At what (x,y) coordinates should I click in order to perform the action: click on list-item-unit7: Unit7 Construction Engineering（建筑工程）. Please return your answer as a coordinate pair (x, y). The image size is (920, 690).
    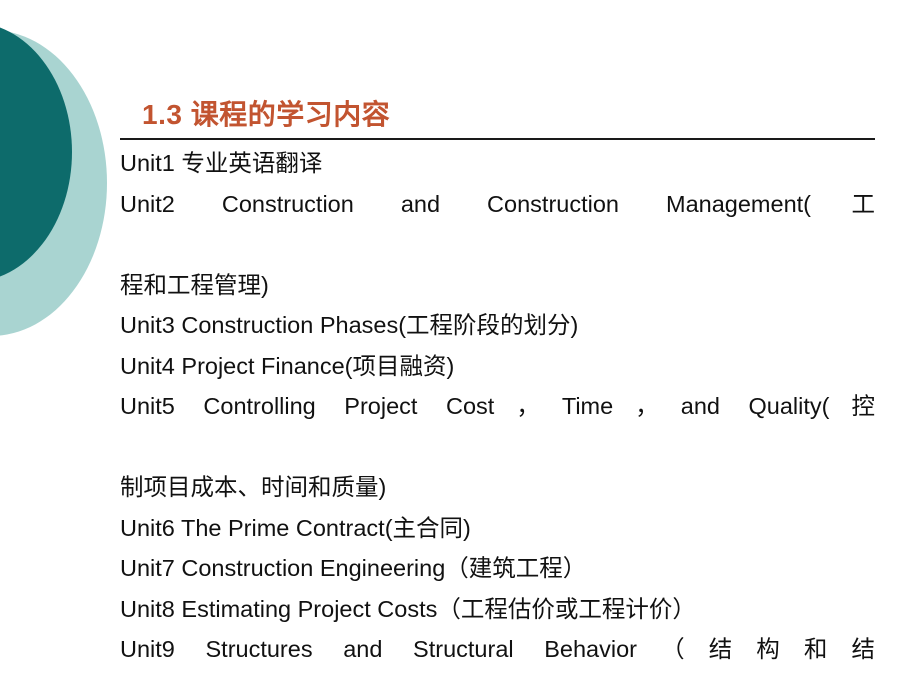
    Looking at the image, I should click on (353, 568).